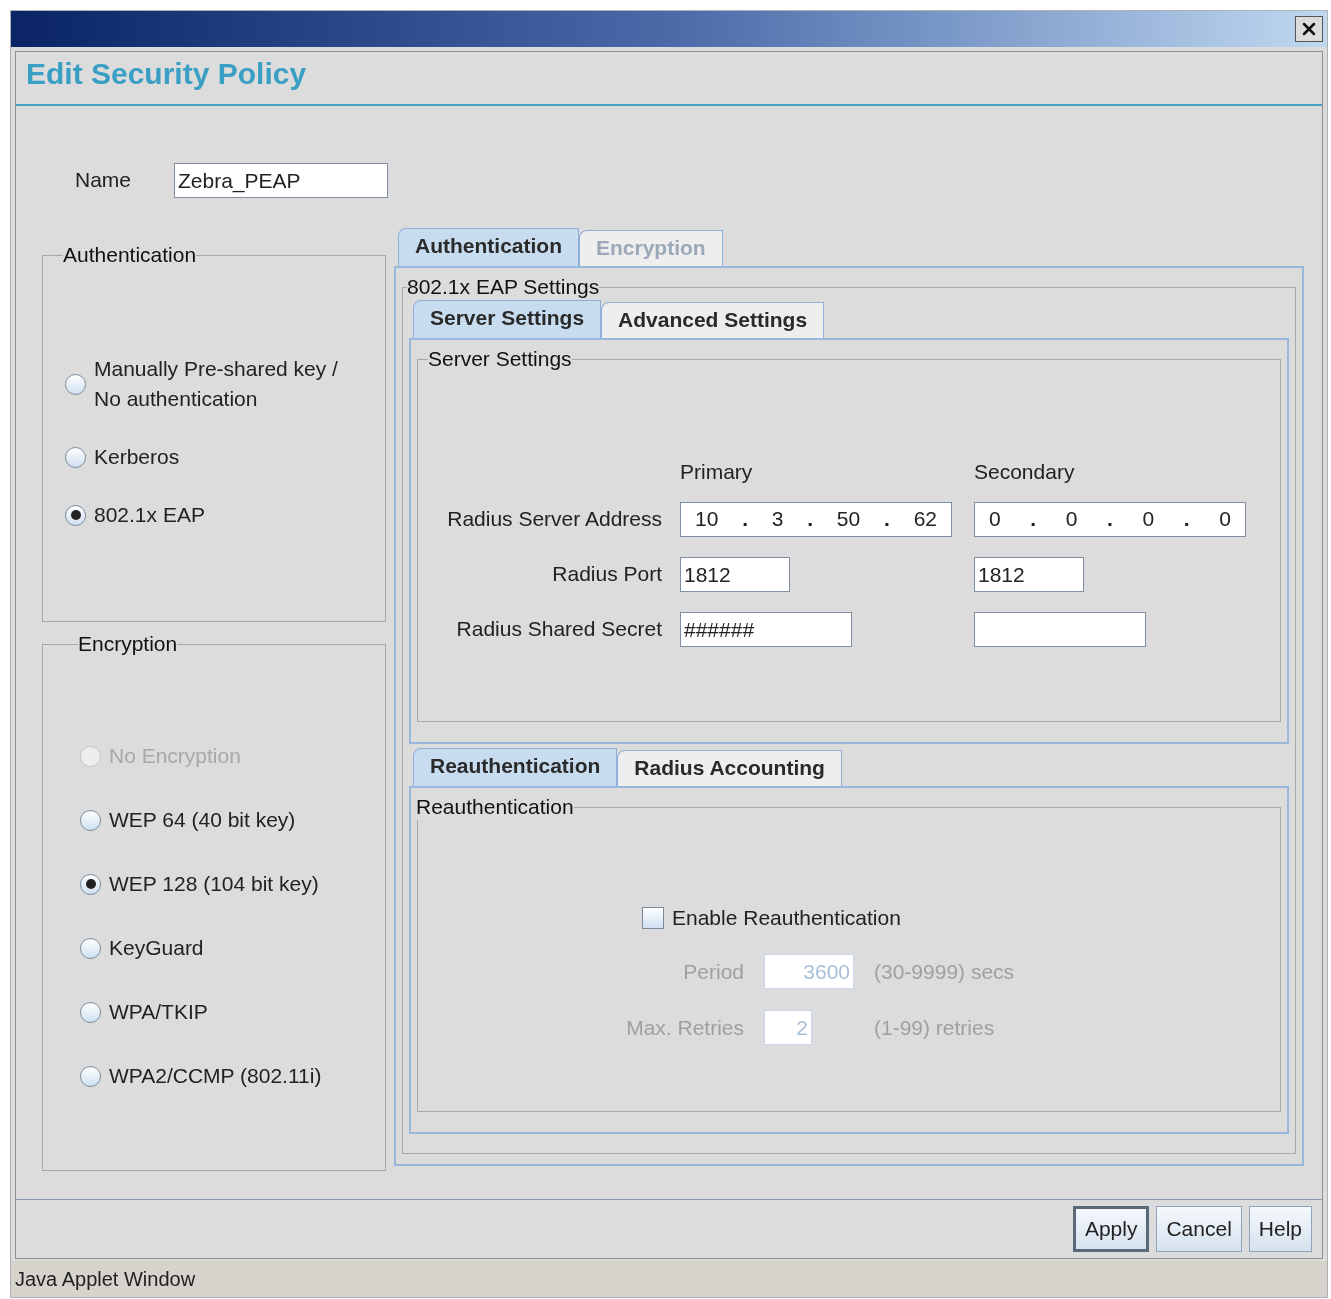 This screenshot has width=1331, height=1299. Describe the element at coordinates (1060, 629) in the screenshot. I see `text-field` at that location.